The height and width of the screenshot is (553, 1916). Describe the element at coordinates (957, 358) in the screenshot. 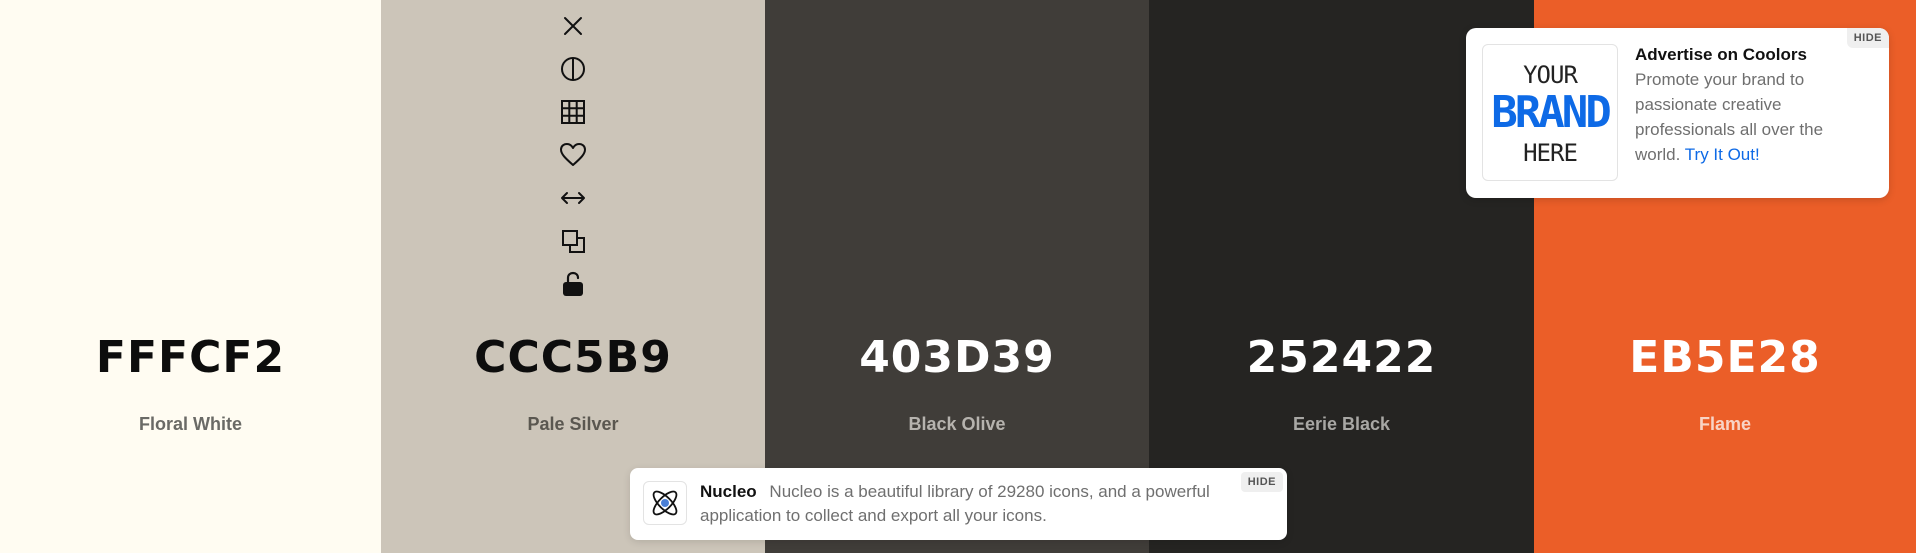

I see `hex-code: 403D39` at that location.